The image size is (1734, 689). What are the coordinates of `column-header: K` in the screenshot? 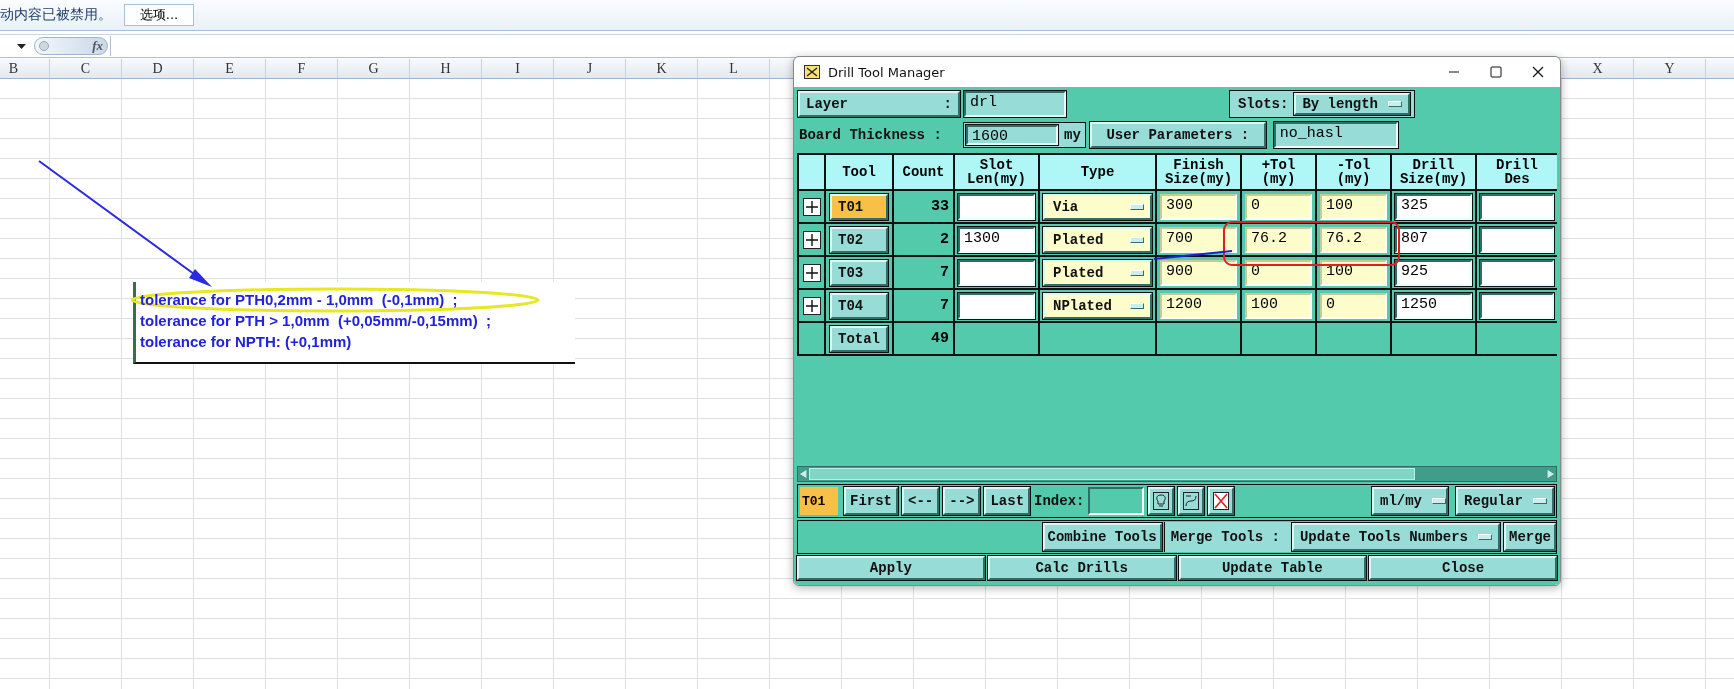 It's located at (662, 68).